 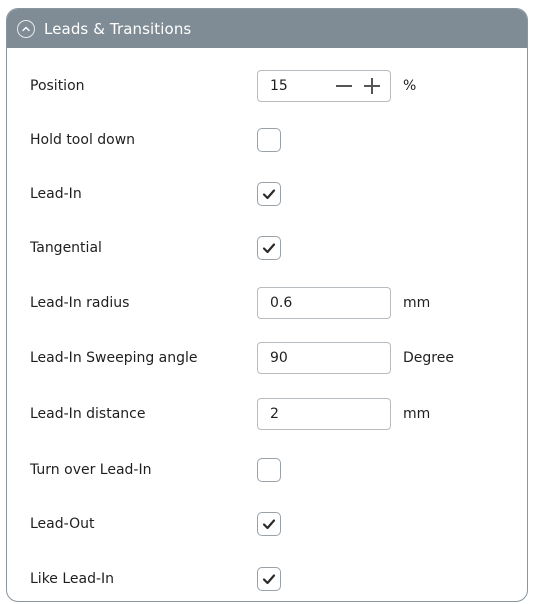 I want to click on row-lead-out: Lead-Out, so click(x=267, y=524).